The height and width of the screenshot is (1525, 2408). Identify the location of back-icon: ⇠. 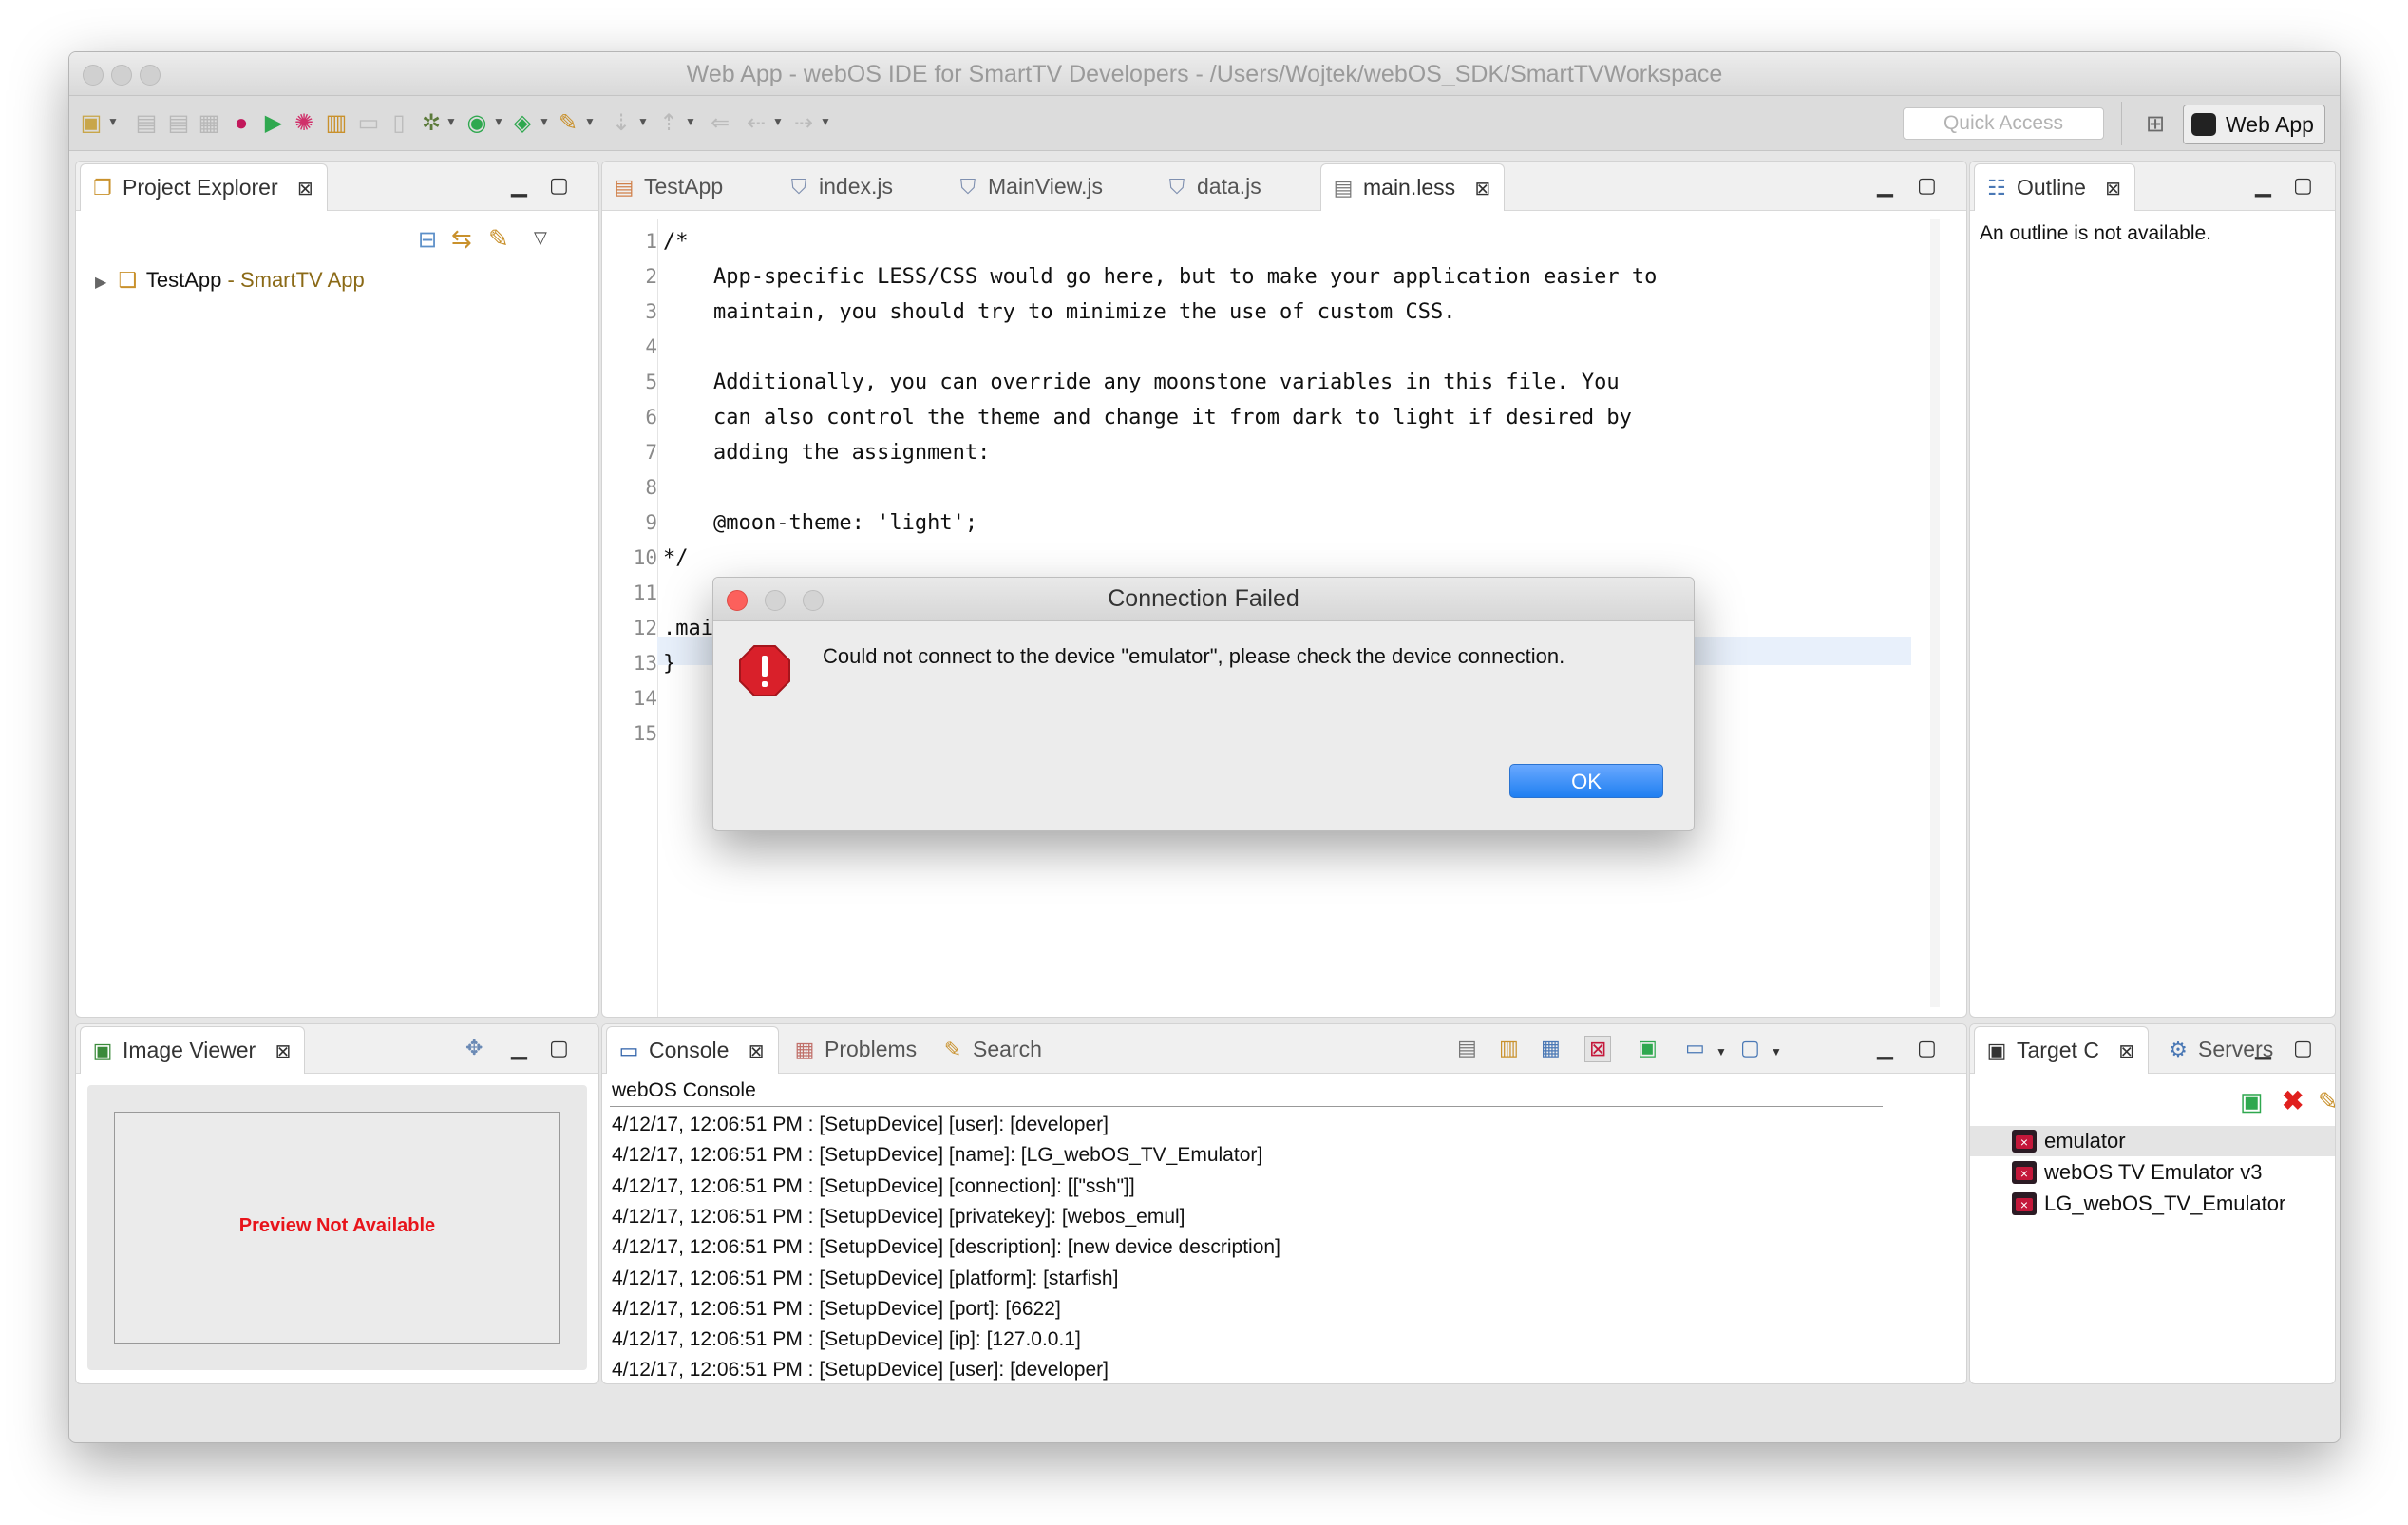
(756, 123).